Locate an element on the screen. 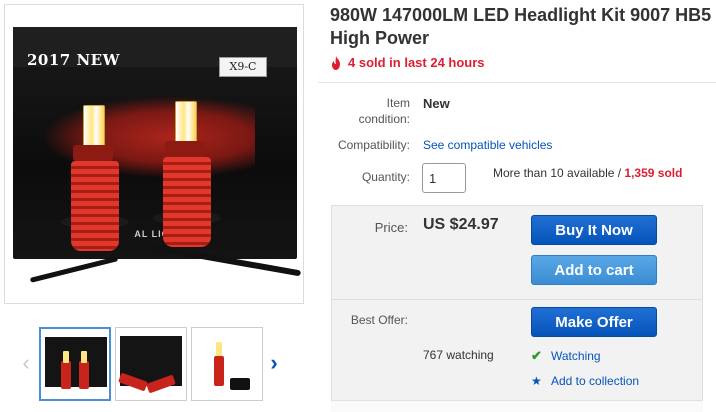 The height and width of the screenshot is (412, 716). watching-count: 767 watching is located at coordinates (458, 355).